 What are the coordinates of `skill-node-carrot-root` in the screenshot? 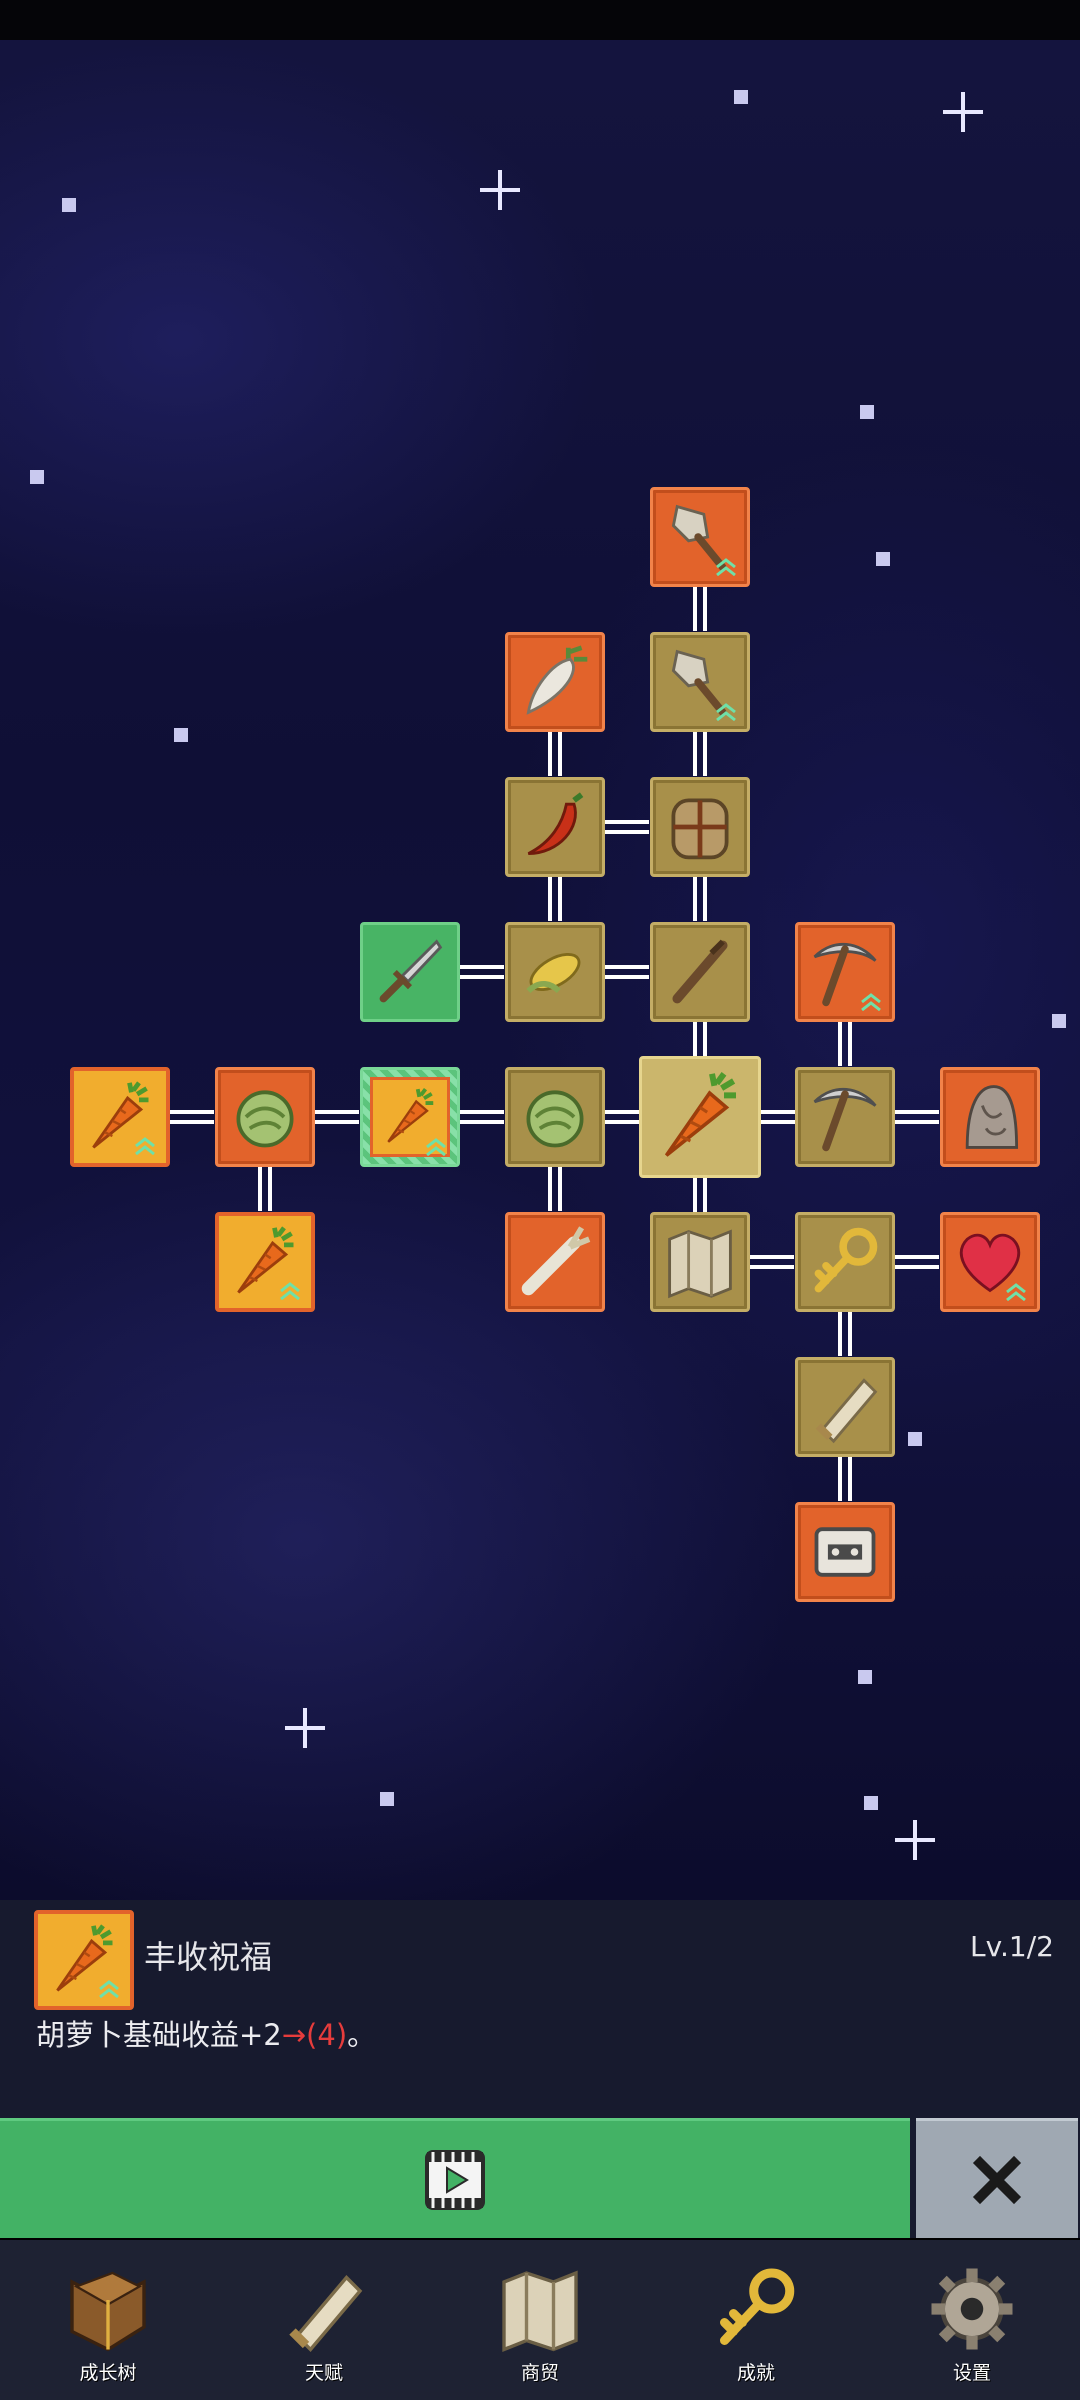 It's located at (700, 1117).